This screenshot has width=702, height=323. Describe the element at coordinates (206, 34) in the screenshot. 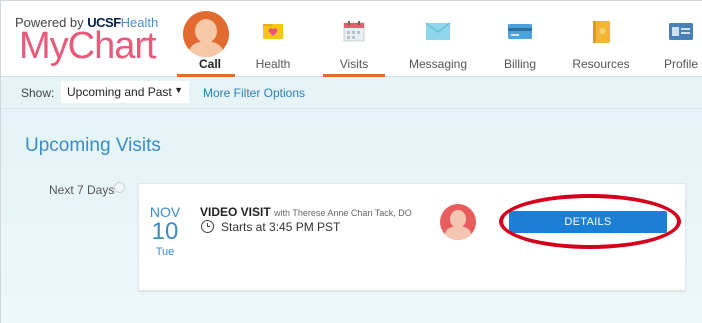

I see `call-avatar-icon` at that location.